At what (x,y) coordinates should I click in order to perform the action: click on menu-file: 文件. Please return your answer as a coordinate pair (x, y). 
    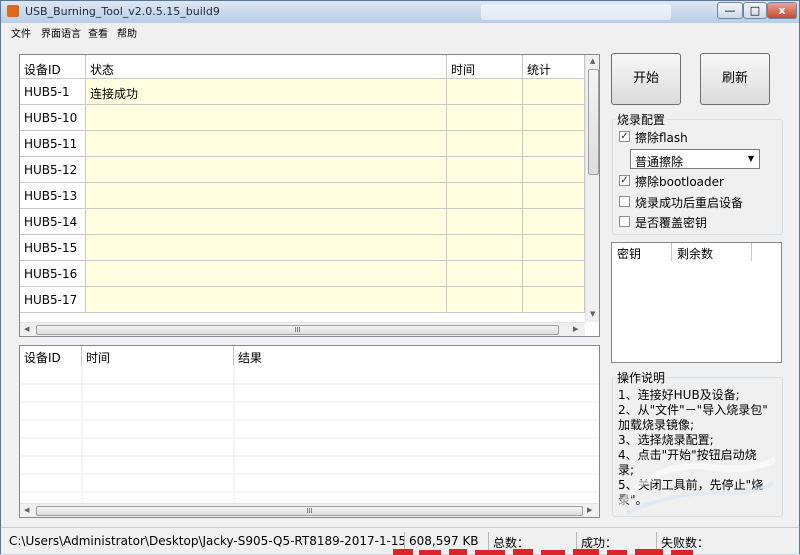
    Looking at the image, I should click on (21, 32).